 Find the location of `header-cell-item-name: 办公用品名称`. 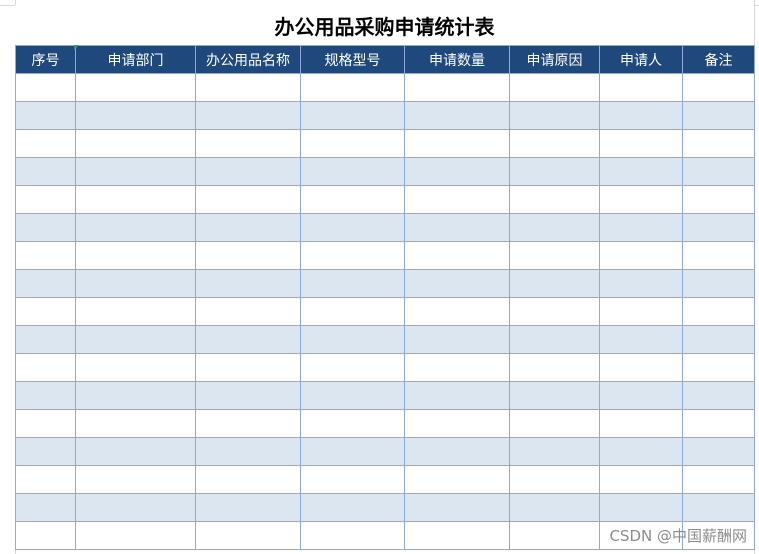

header-cell-item-name: 办公用品名称 is located at coordinates (248, 59).